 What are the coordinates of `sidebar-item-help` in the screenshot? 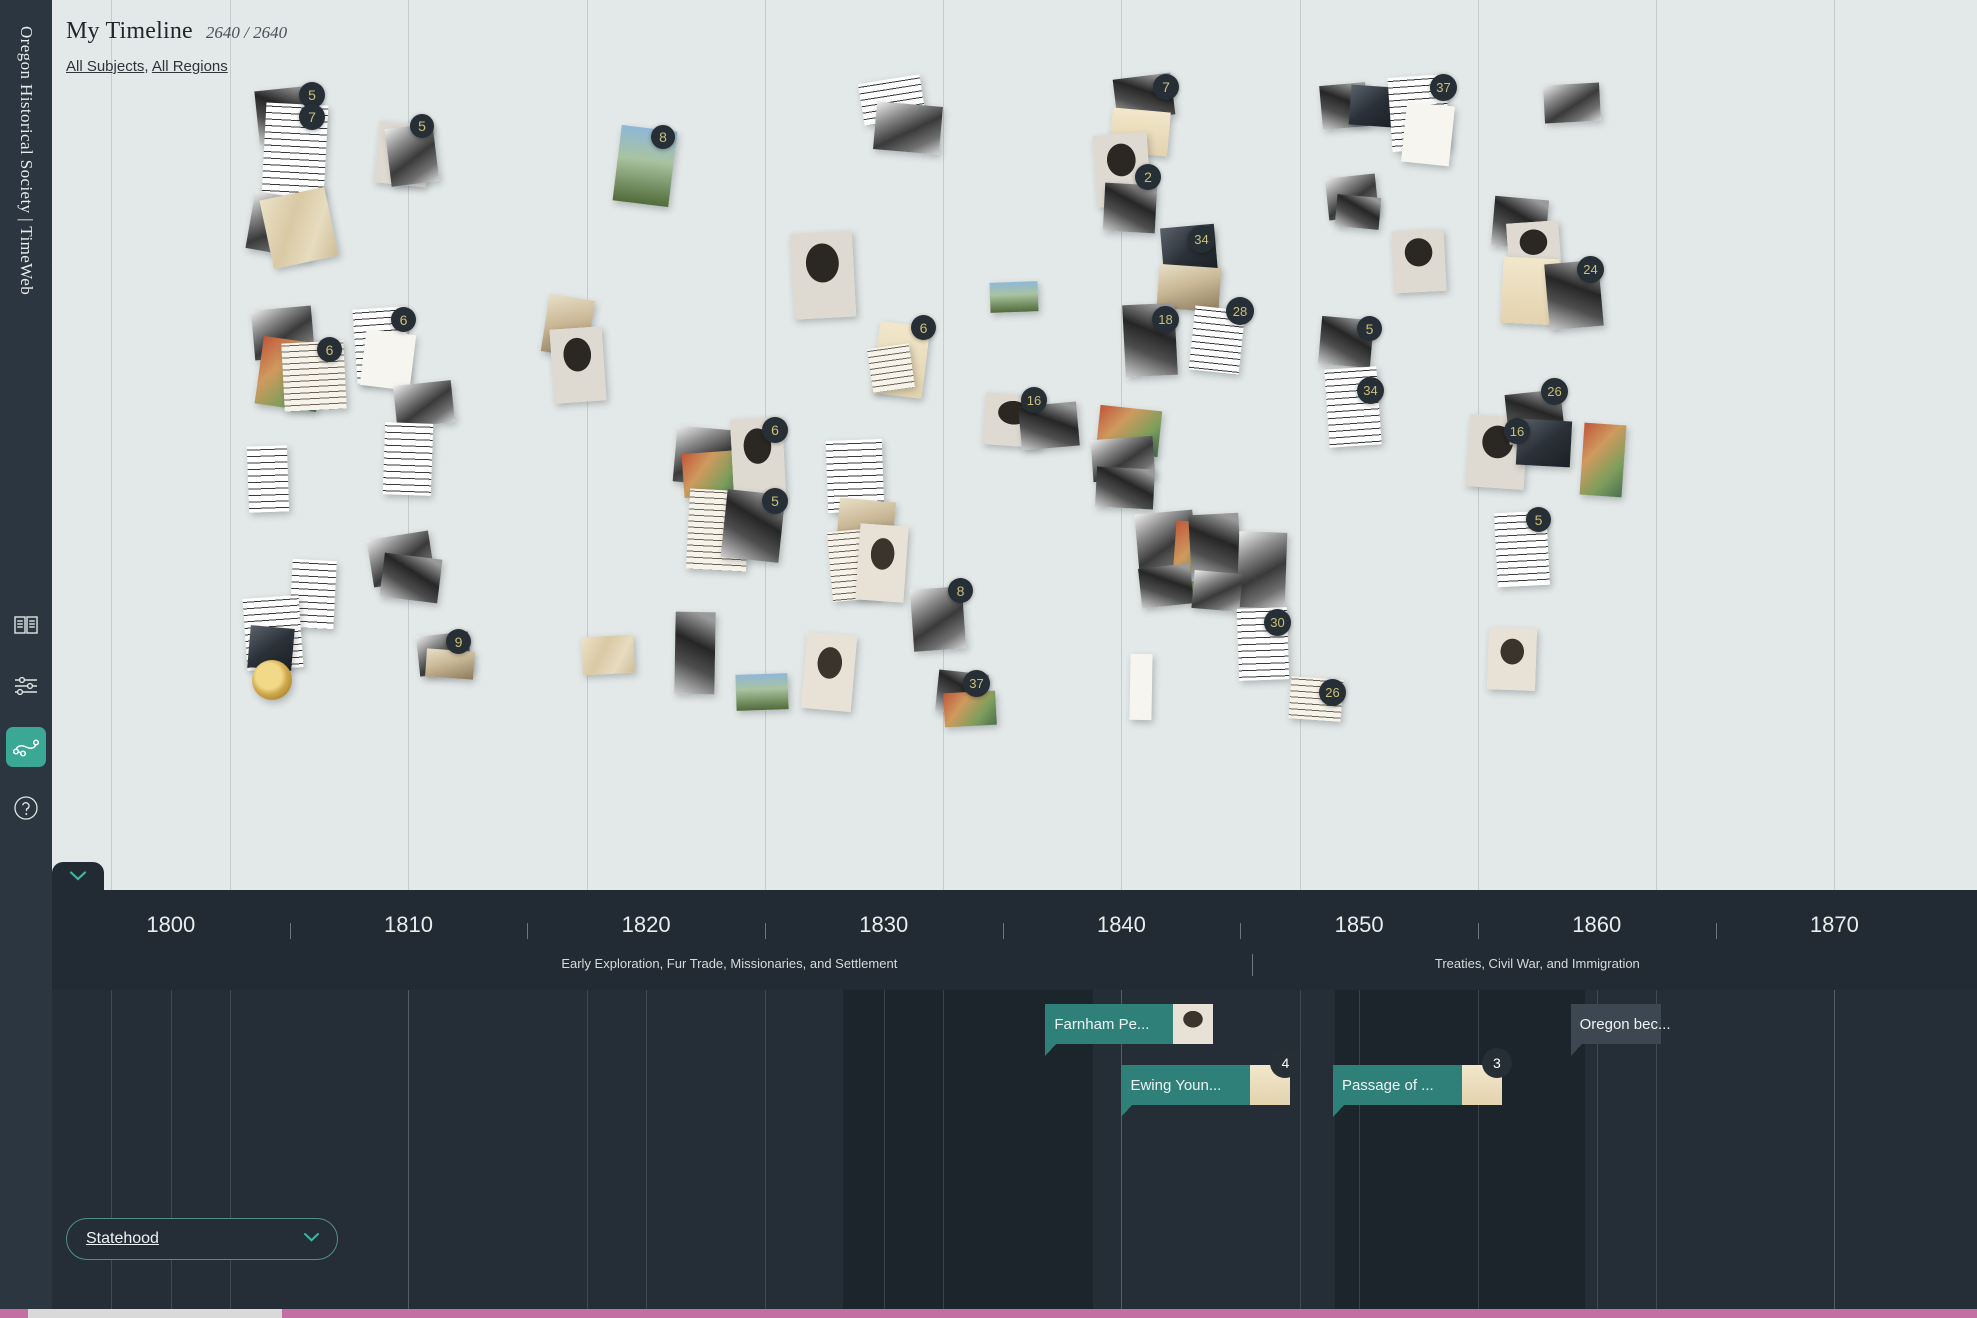 It's located at (26, 808).